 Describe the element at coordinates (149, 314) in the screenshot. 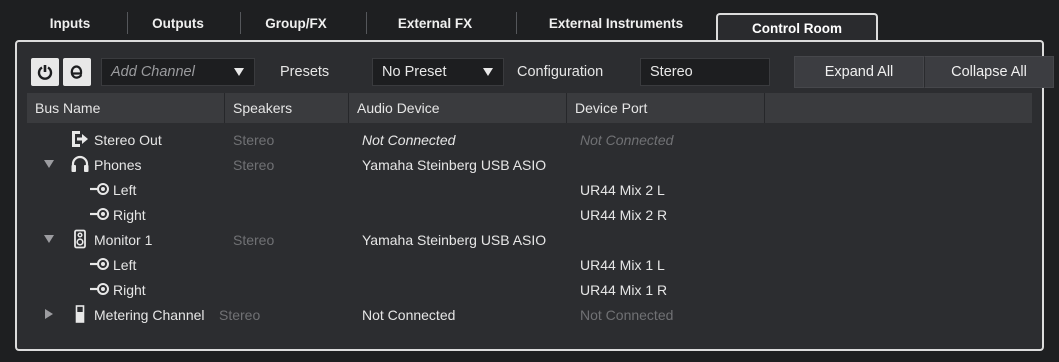

I see `bus-name: Metering Channel` at that location.